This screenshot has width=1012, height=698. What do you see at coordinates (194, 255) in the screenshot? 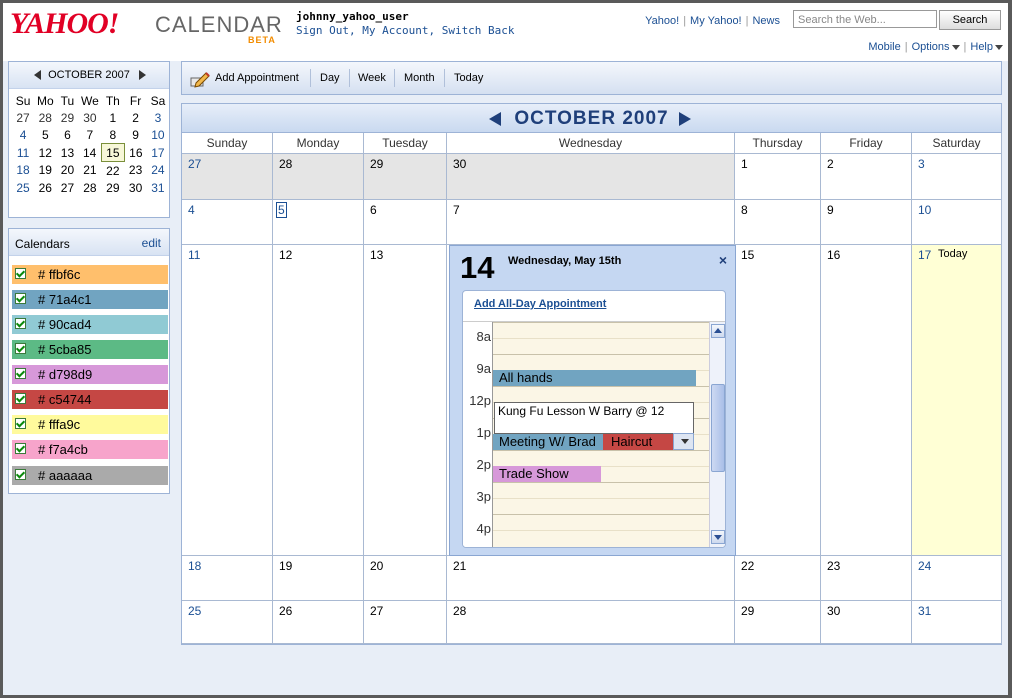
I see `day-number: 11` at bounding box center [194, 255].